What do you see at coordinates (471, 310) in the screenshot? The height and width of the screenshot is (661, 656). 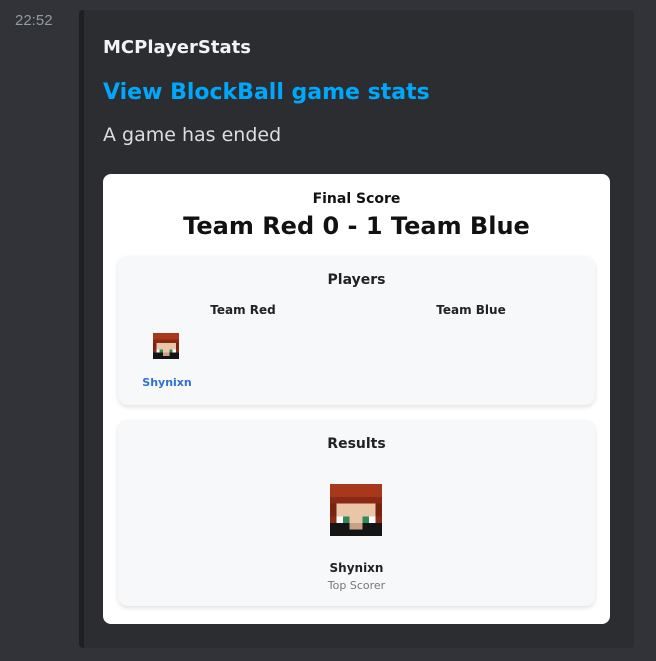 I see `team-blue-label: Team Blue` at bounding box center [471, 310].